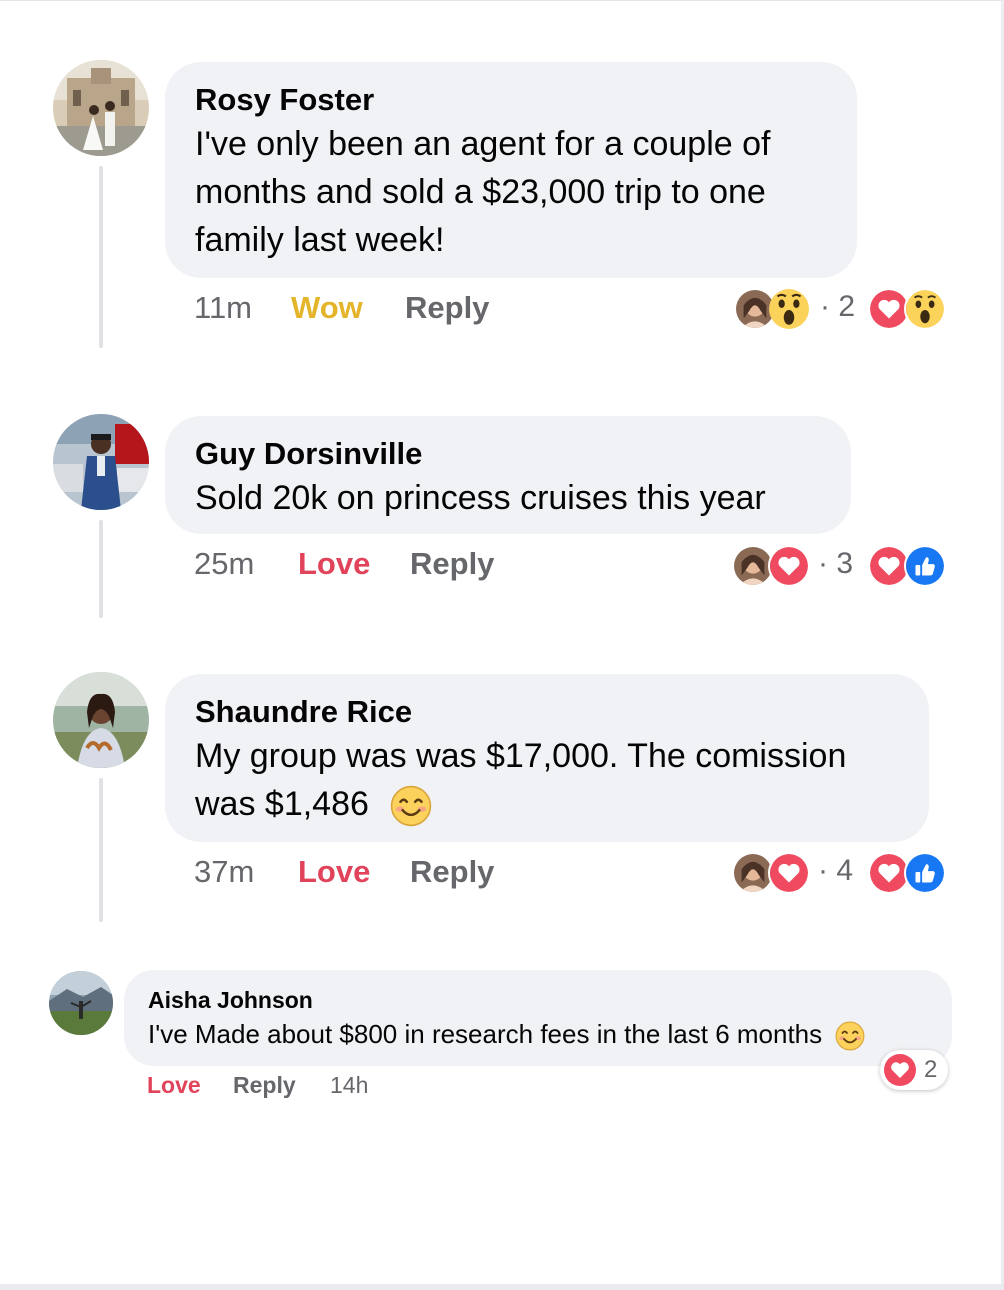 The width and height of the screenshot is (1004, 1290). I want to click on avatar-aisha-johnson, so click(81, 1003).